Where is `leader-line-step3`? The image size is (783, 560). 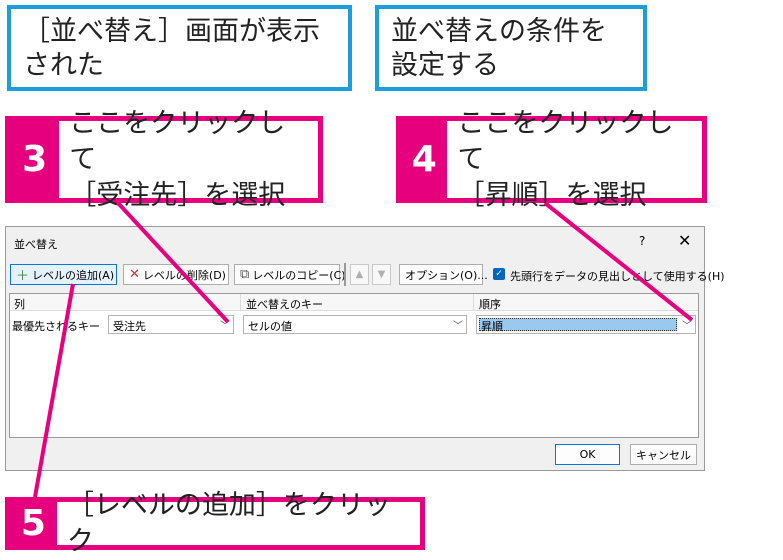 leader-line-step3 is located at coordinates (173, 262).